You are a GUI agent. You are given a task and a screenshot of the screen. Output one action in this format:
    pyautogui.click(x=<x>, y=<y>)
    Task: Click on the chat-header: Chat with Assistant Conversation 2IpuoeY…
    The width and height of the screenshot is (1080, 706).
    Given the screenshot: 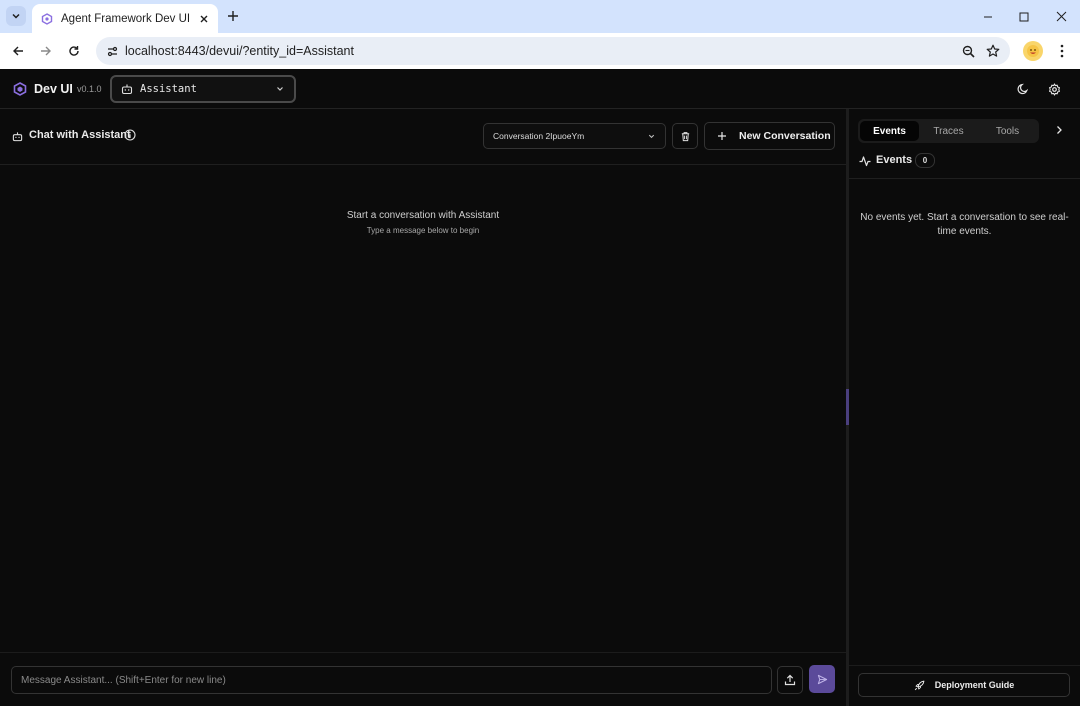 What is the action you would take?
    pyautogui.click(x=423, y=137)
    